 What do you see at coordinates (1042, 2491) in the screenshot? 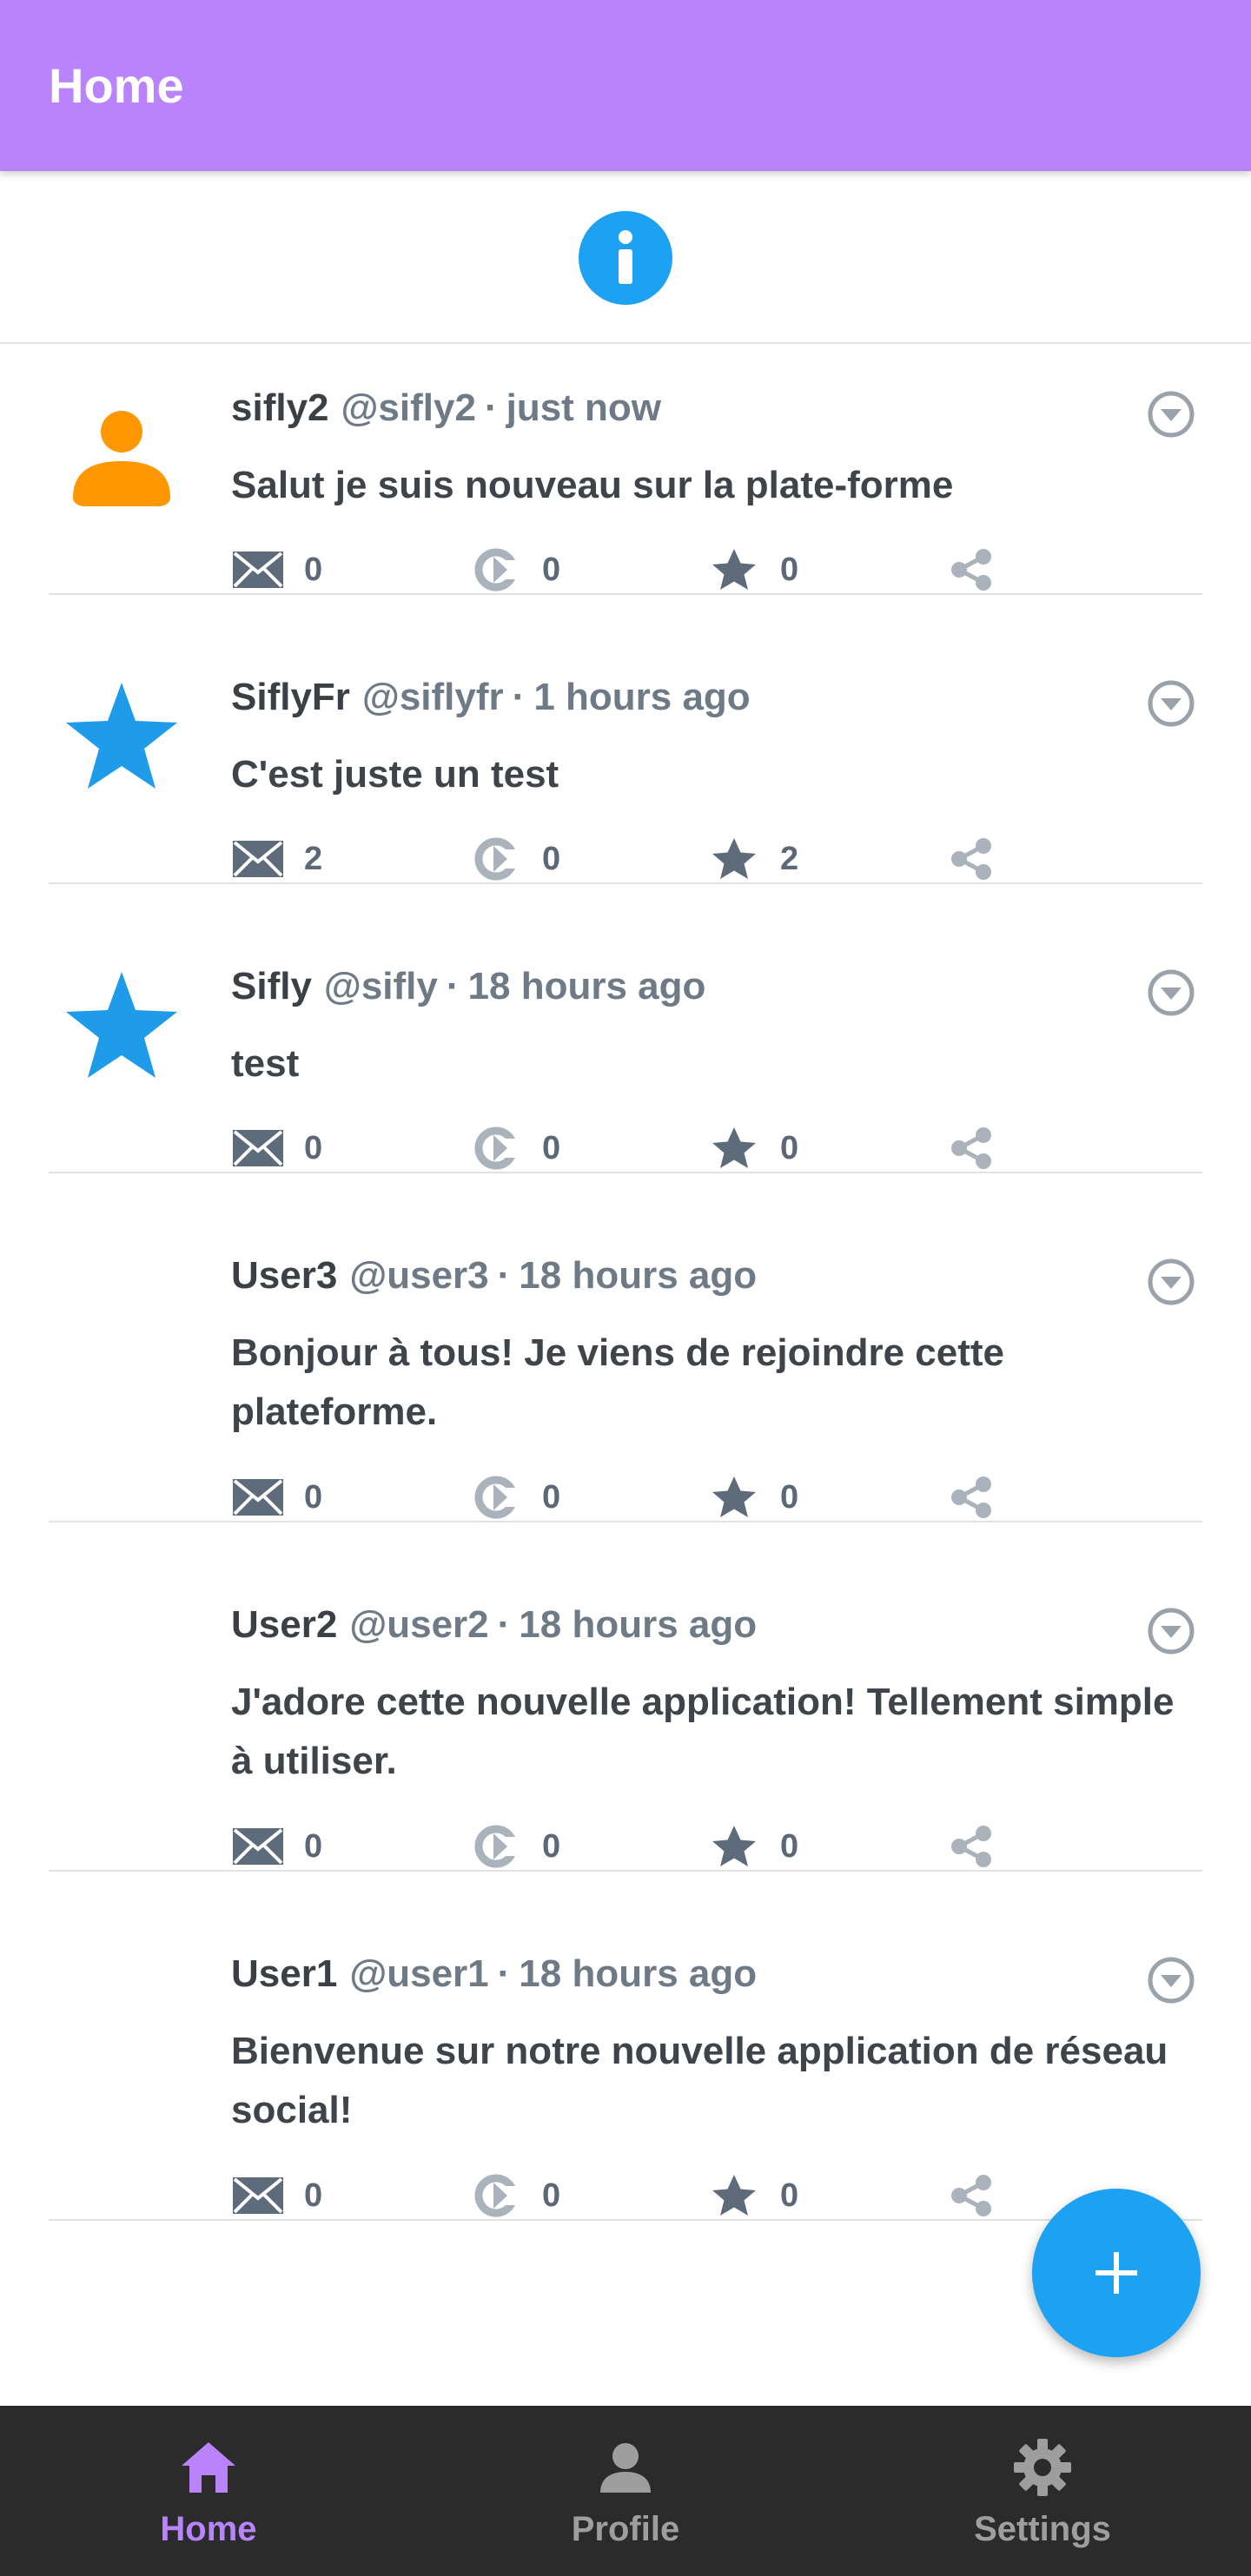
I see `nav-settings: Settings` at bounding box center [1042, 2491].